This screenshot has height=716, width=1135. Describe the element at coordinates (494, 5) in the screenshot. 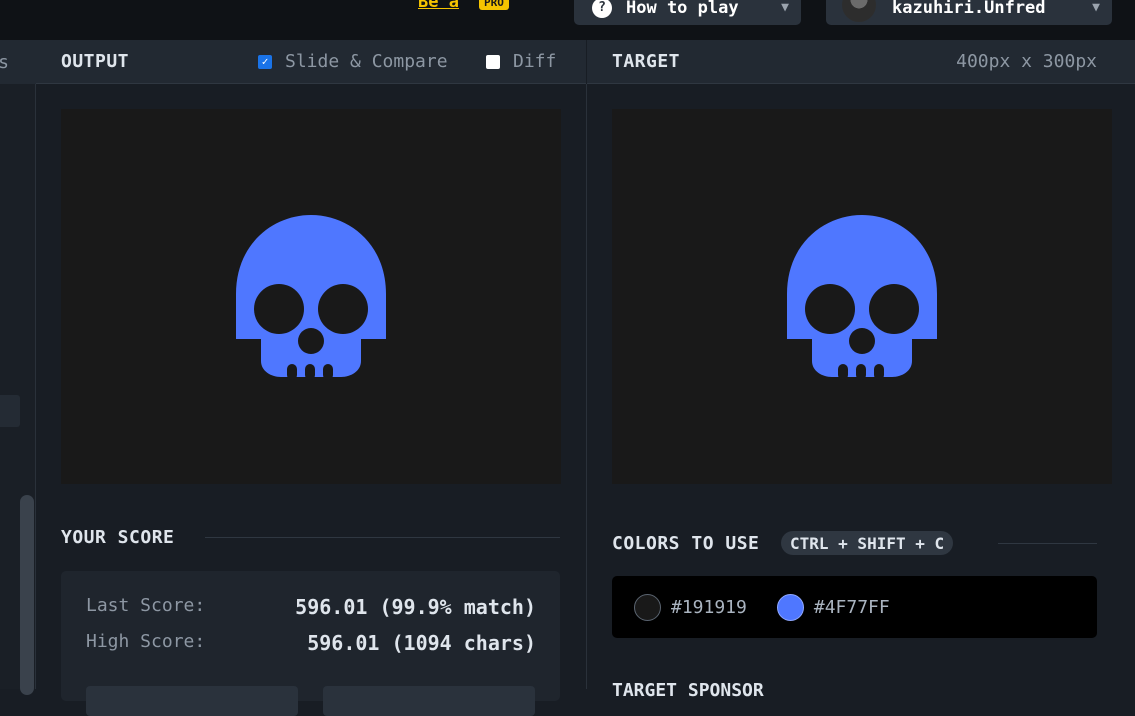

I see `pro-badge: PRO` at that location.